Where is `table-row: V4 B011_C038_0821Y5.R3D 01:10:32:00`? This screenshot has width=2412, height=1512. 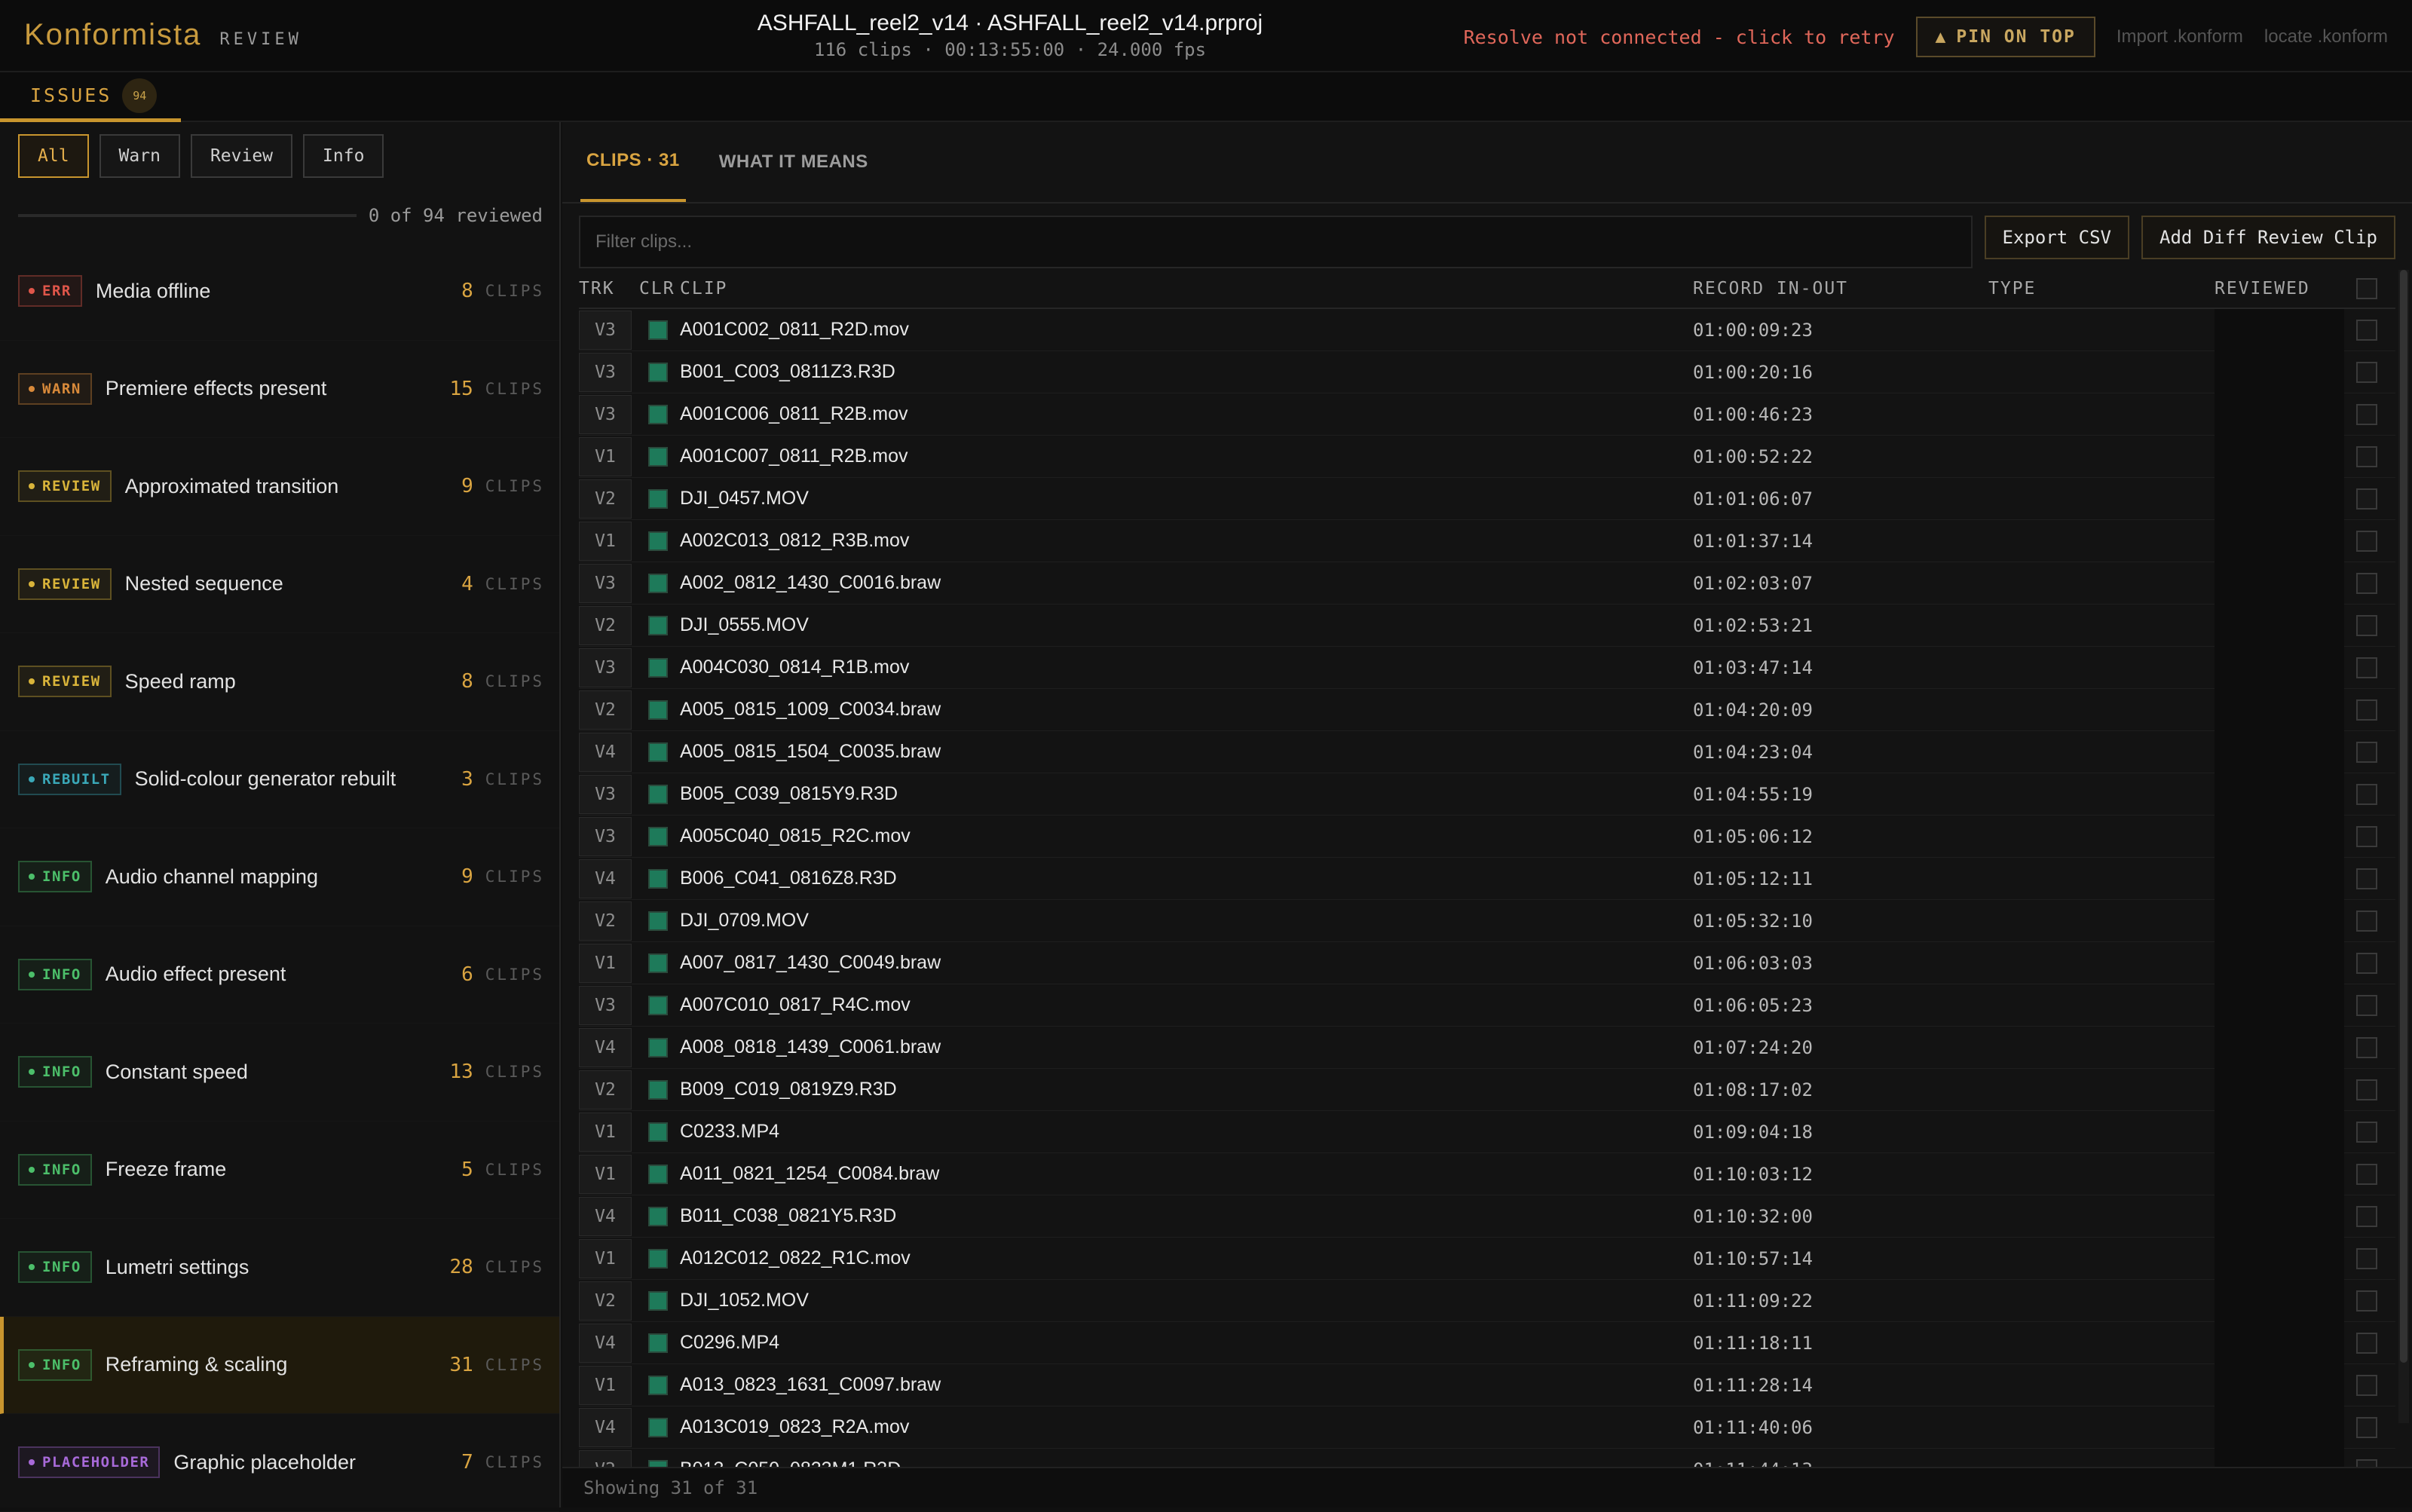
table-row: V4 B011_C038_0821Y5.R3D 01:10:32:00 is located at coordinates (1487, 1216).